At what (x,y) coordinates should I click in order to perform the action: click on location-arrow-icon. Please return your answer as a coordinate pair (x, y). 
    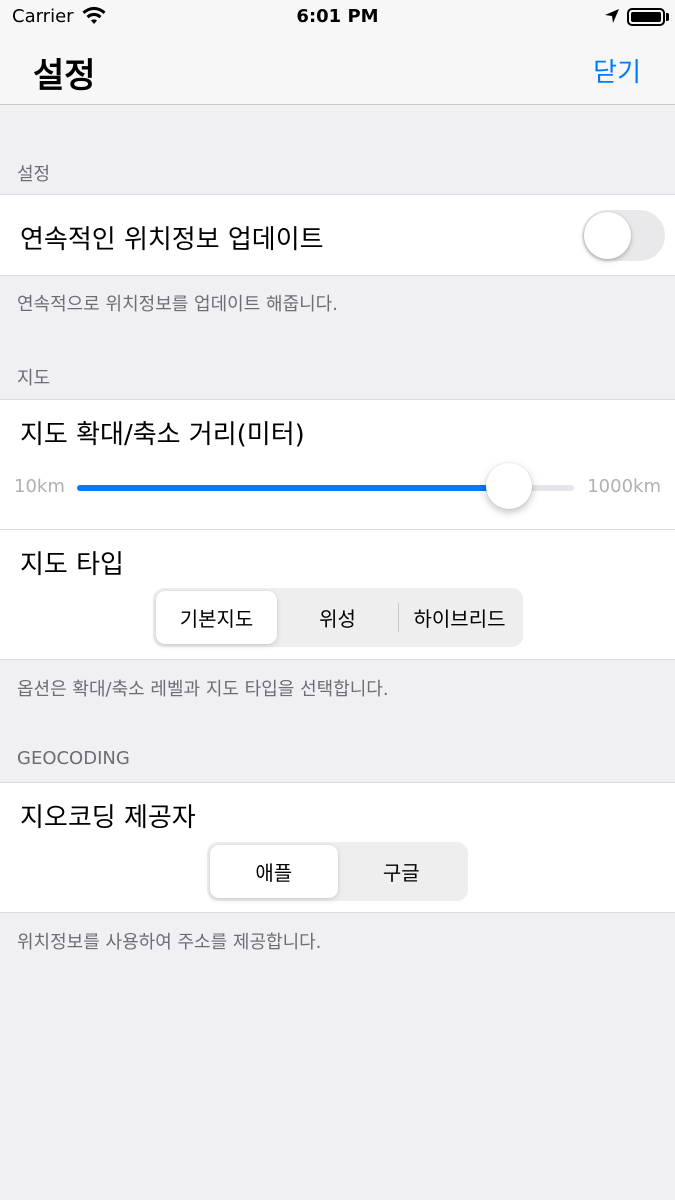
    Looking at the image, I should click on (612, 18).